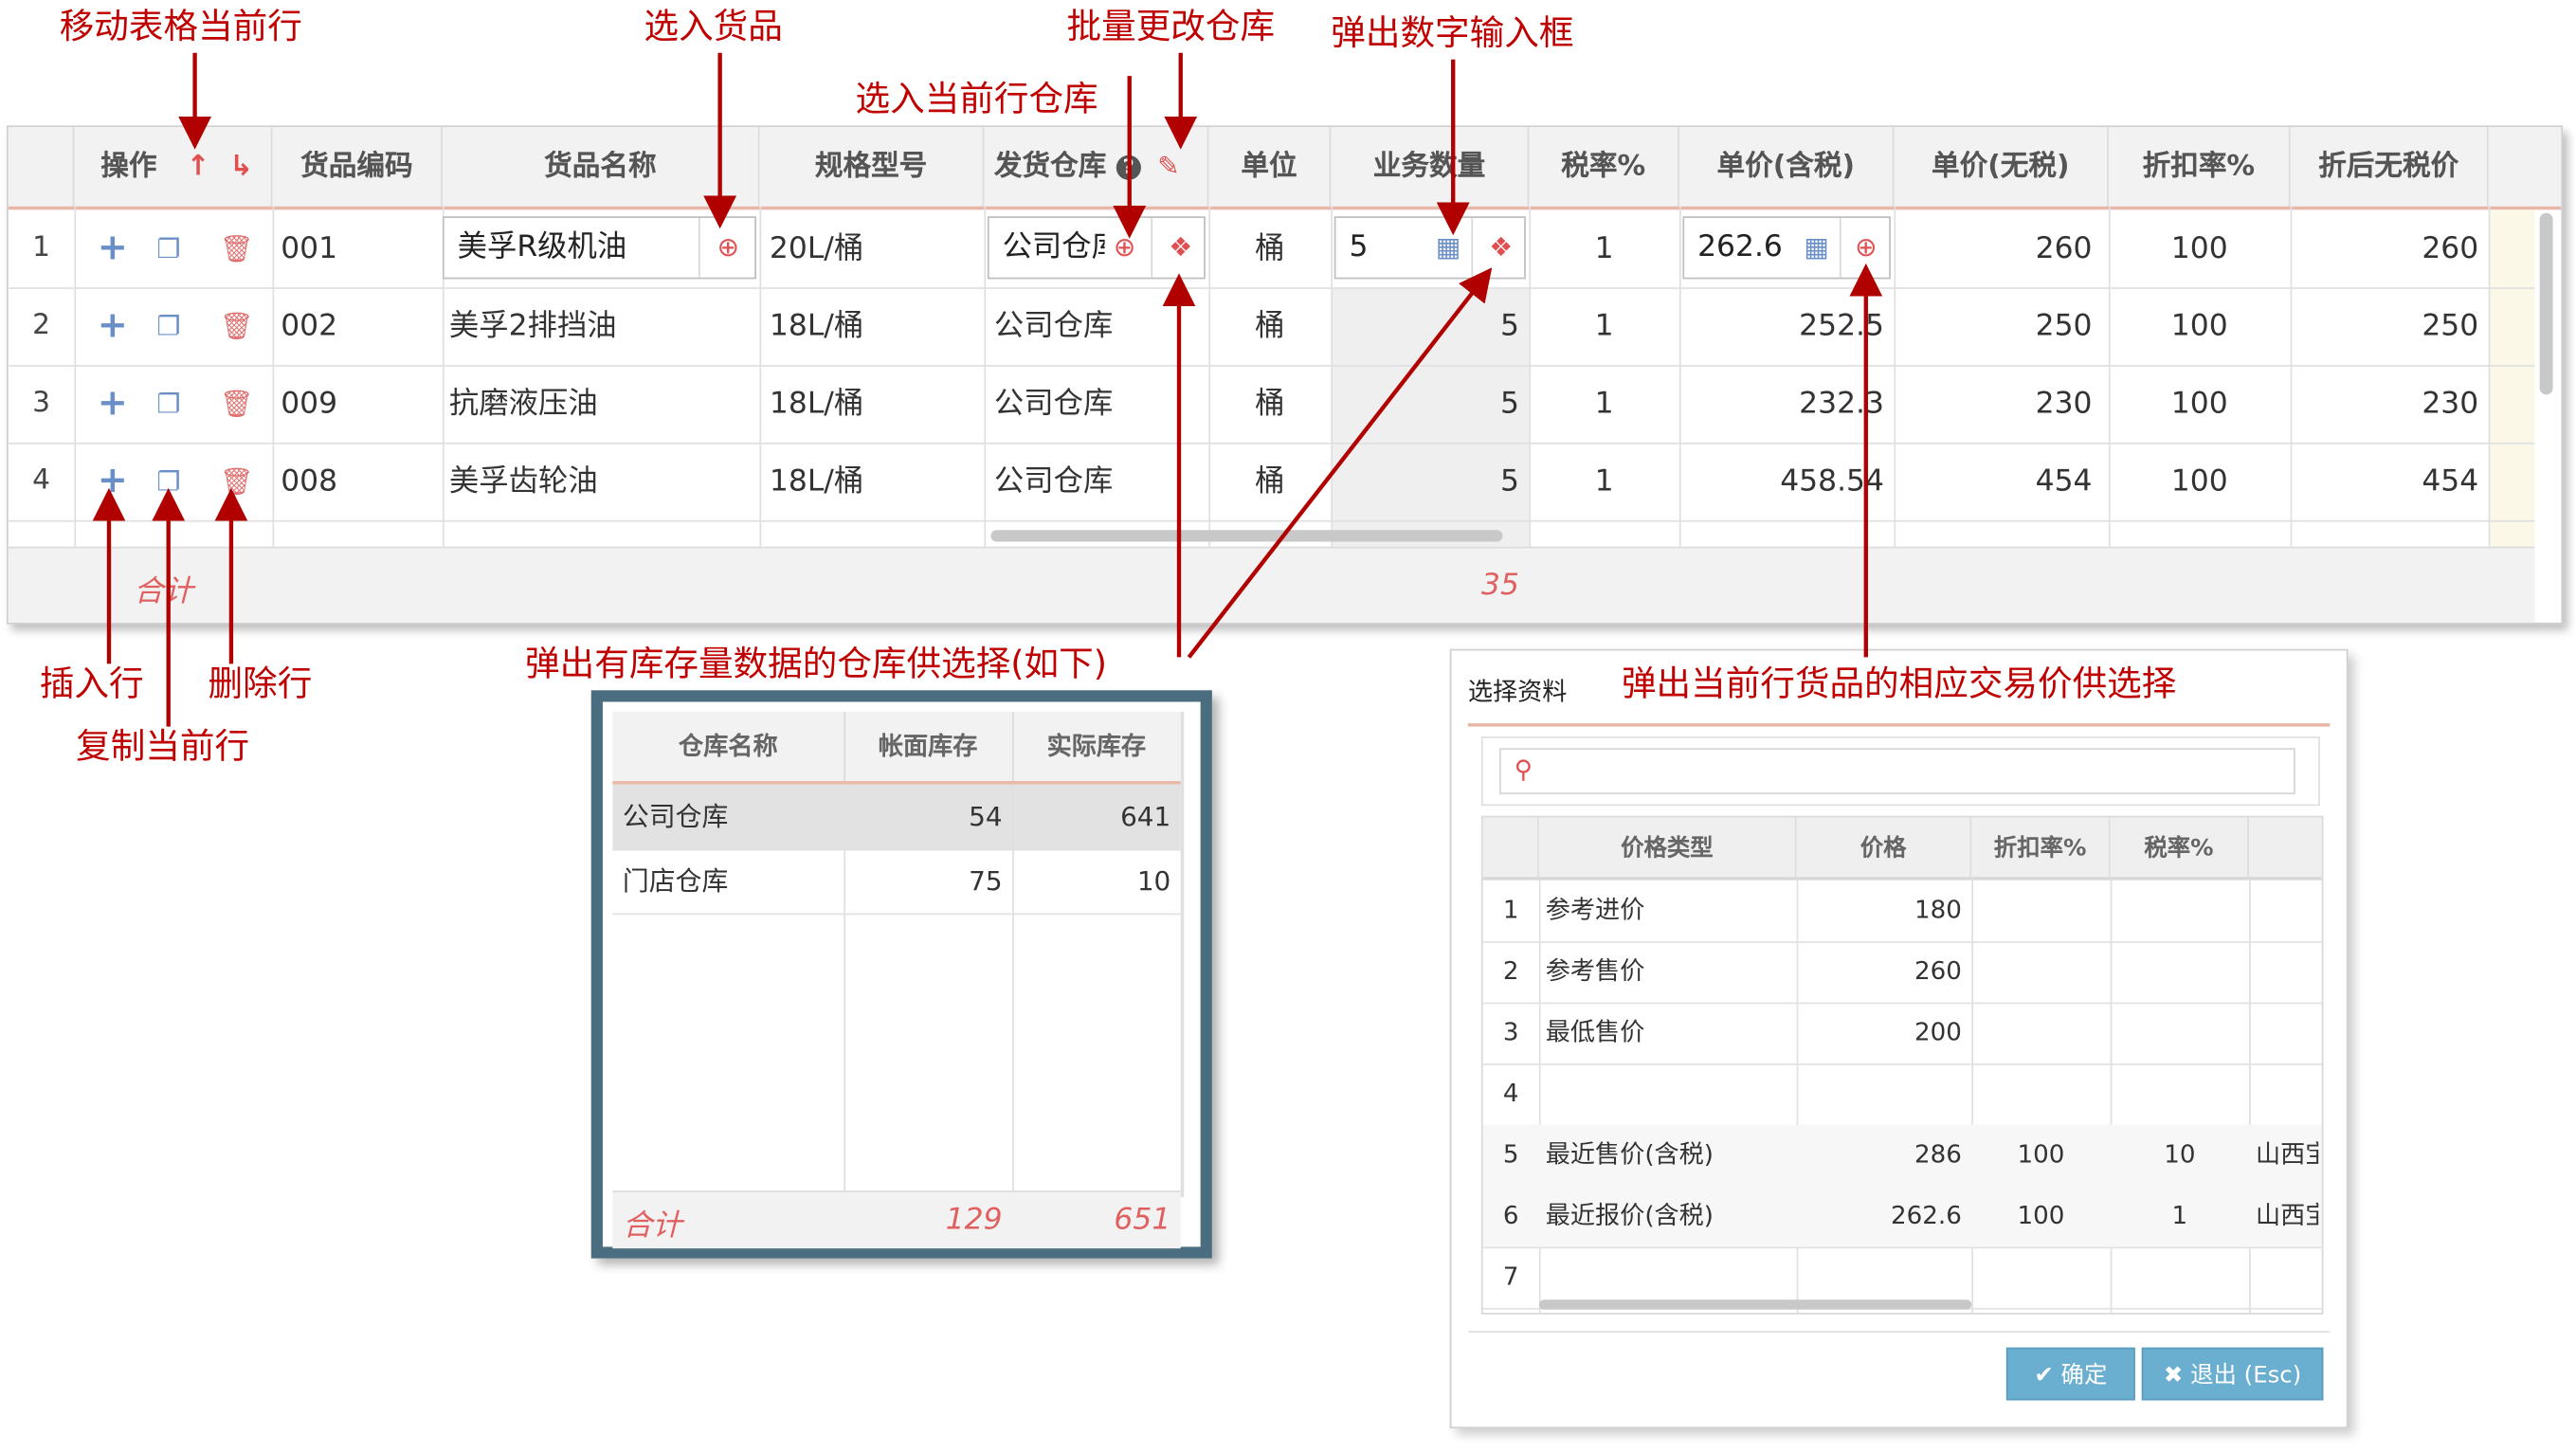 Image resolution: width=2576 pixels, height=1453 pixels. What do you see at coordinates (163, 746) in the screenshot?
I see `annotation-copy-row: 复制当前行` at bounding box center [163, 746].